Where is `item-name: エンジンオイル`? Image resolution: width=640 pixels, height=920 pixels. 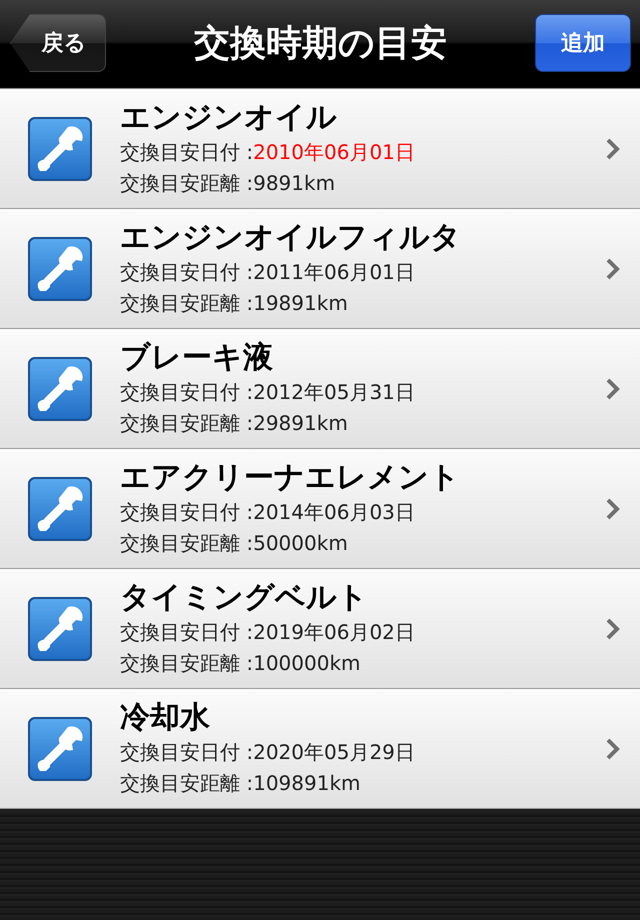 item-name: エンジンオイル is located at coordinates (229, 118).